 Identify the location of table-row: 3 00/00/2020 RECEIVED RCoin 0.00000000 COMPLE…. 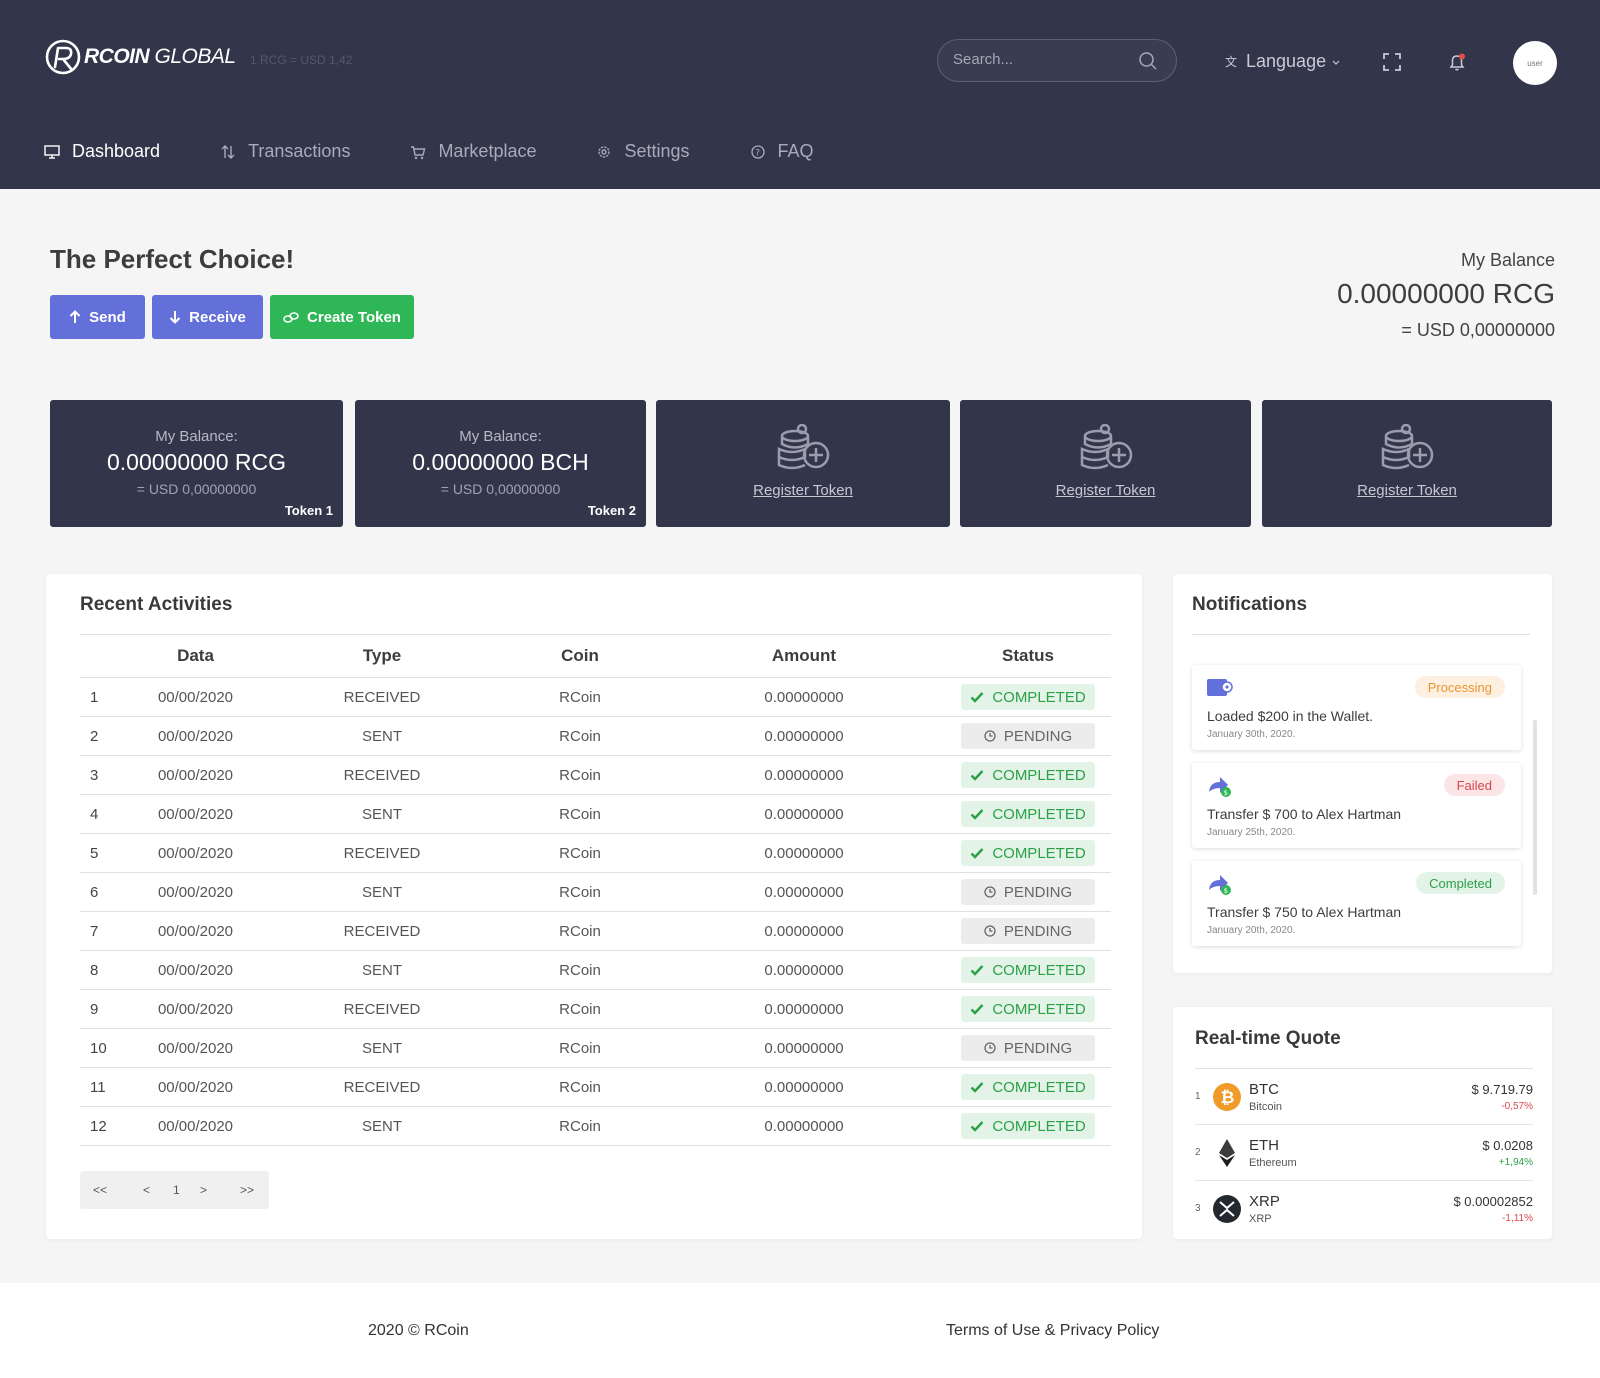
(595, 775).